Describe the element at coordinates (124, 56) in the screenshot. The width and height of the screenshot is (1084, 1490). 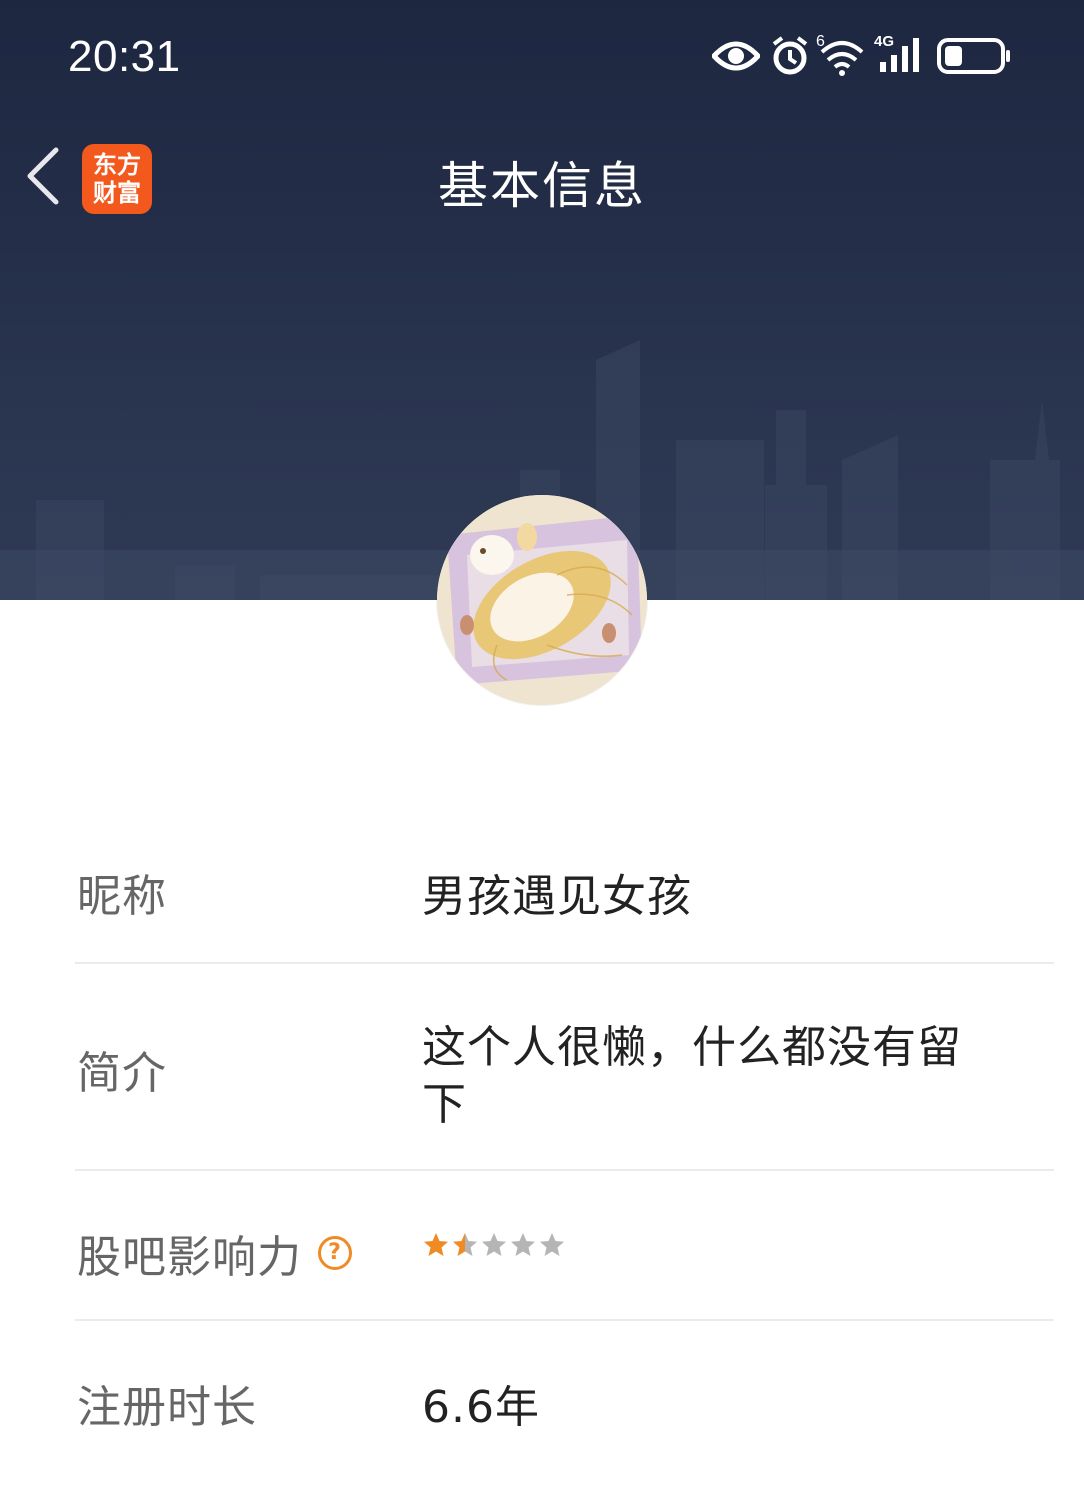
I see `status-time: 20:31` at that location.